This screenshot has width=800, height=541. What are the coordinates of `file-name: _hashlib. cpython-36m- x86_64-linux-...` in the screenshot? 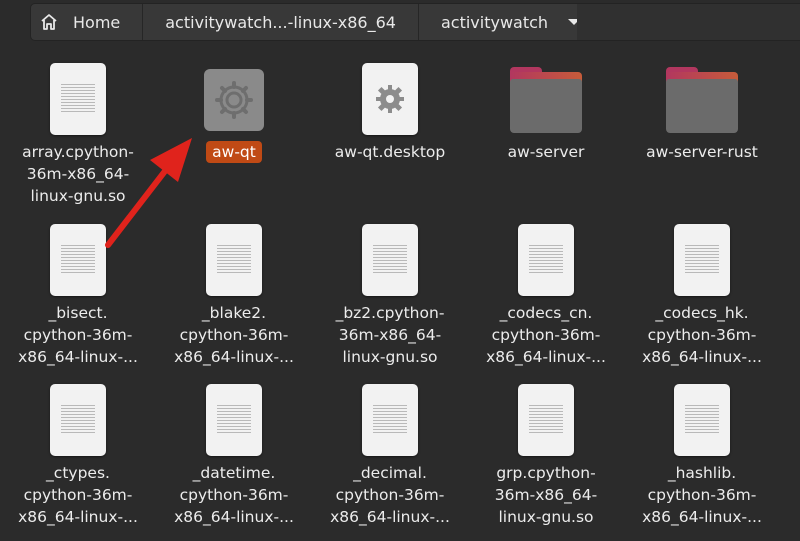 It's located at (702, 495).